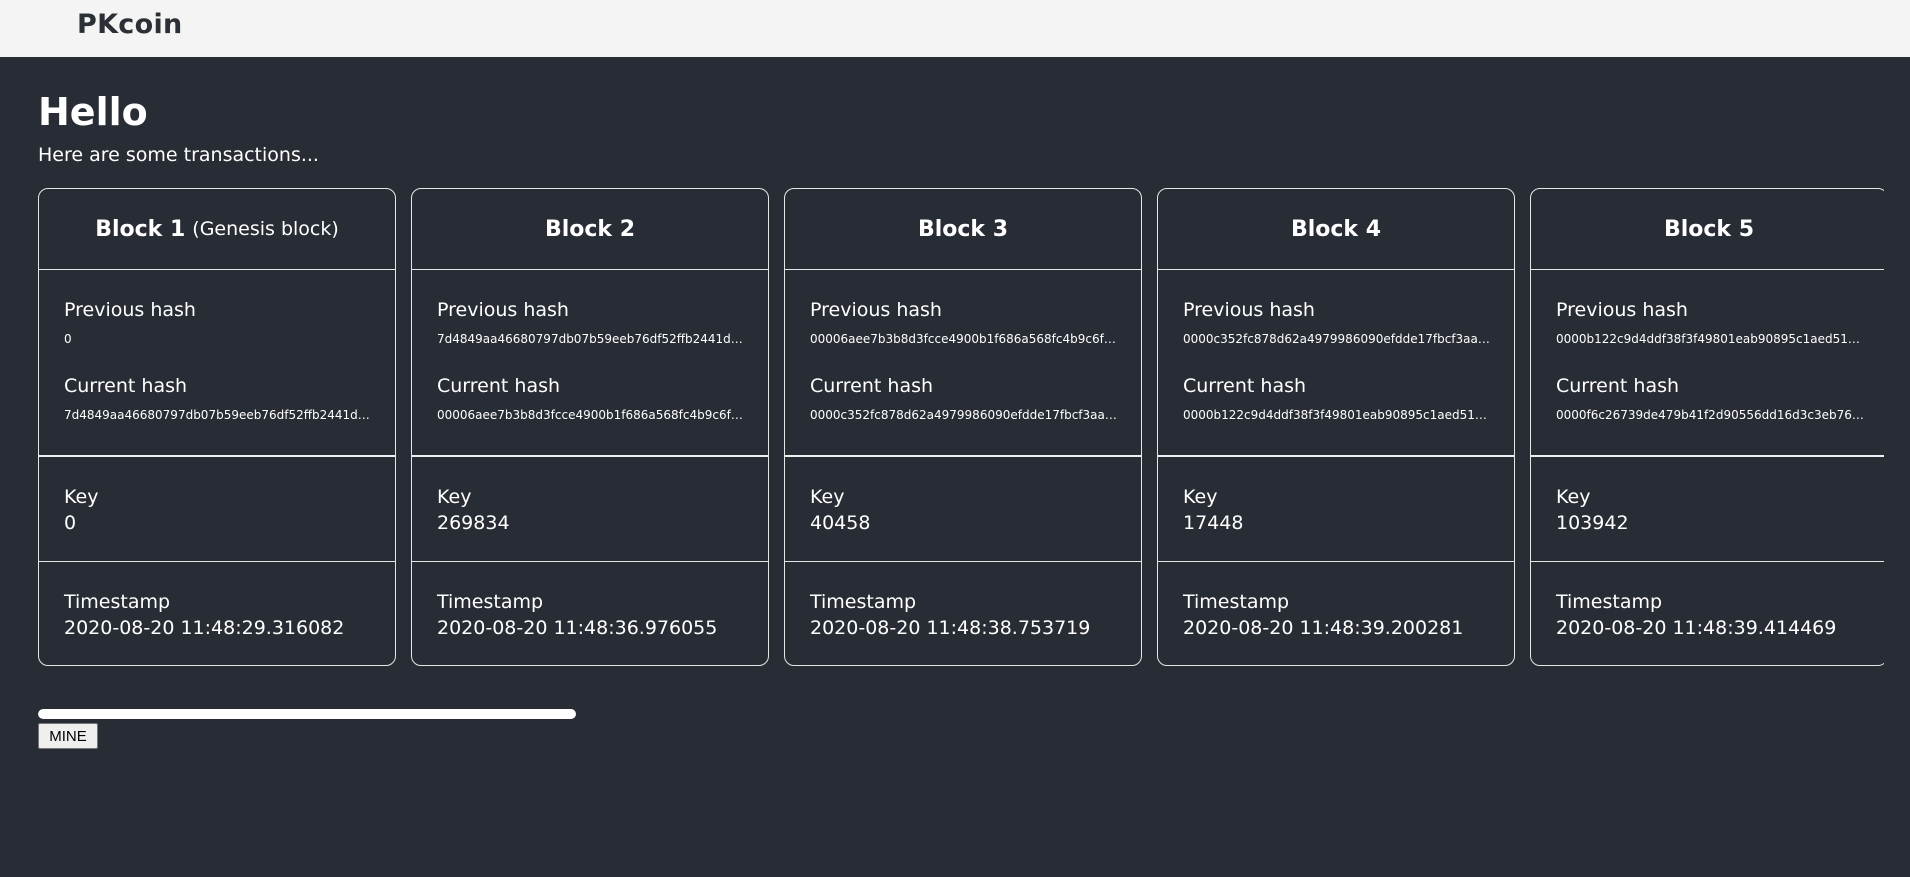 This screenshot has height=877, width=1910. I want to click on block-title: Block 5, so click(1709, 229).